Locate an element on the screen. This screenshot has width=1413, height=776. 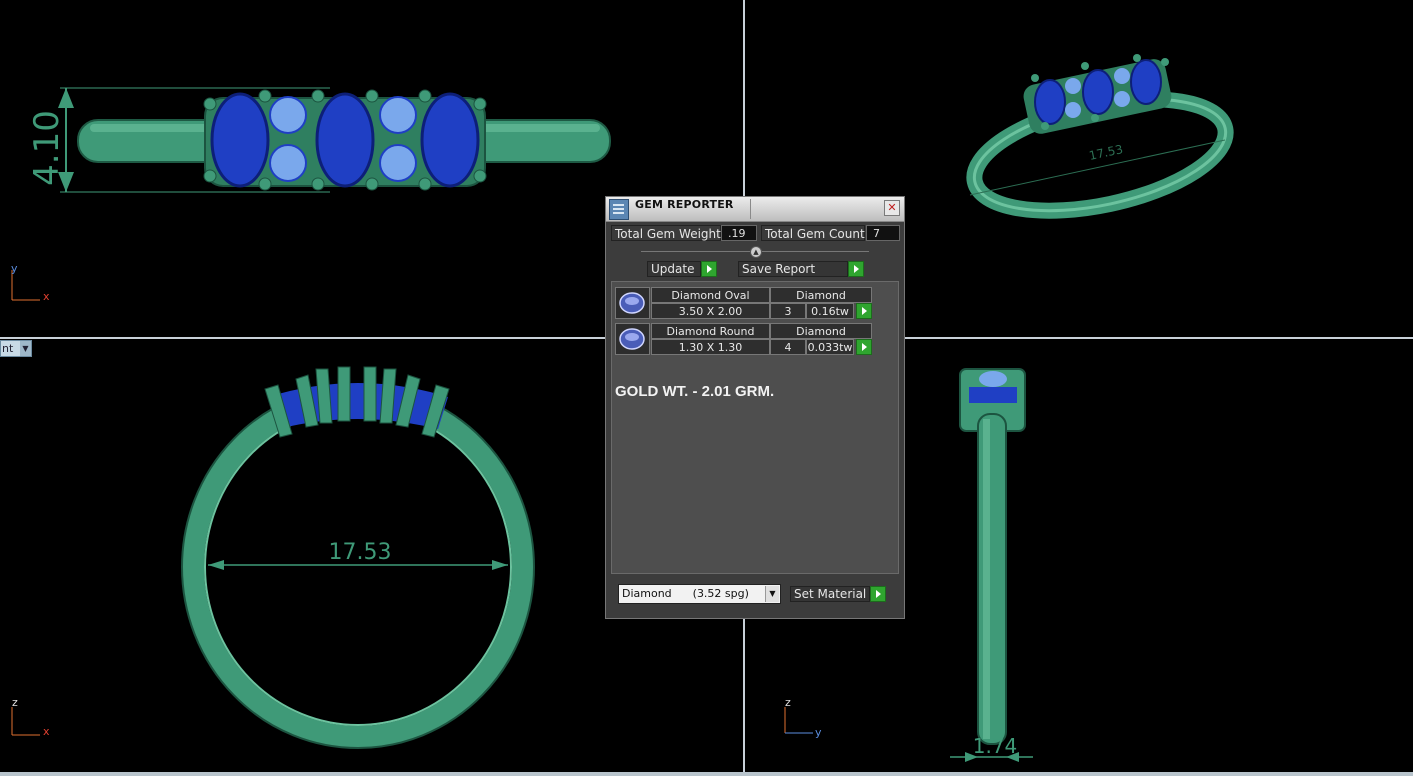
gem-1-count: 3 is located at coordinates (788, 311).